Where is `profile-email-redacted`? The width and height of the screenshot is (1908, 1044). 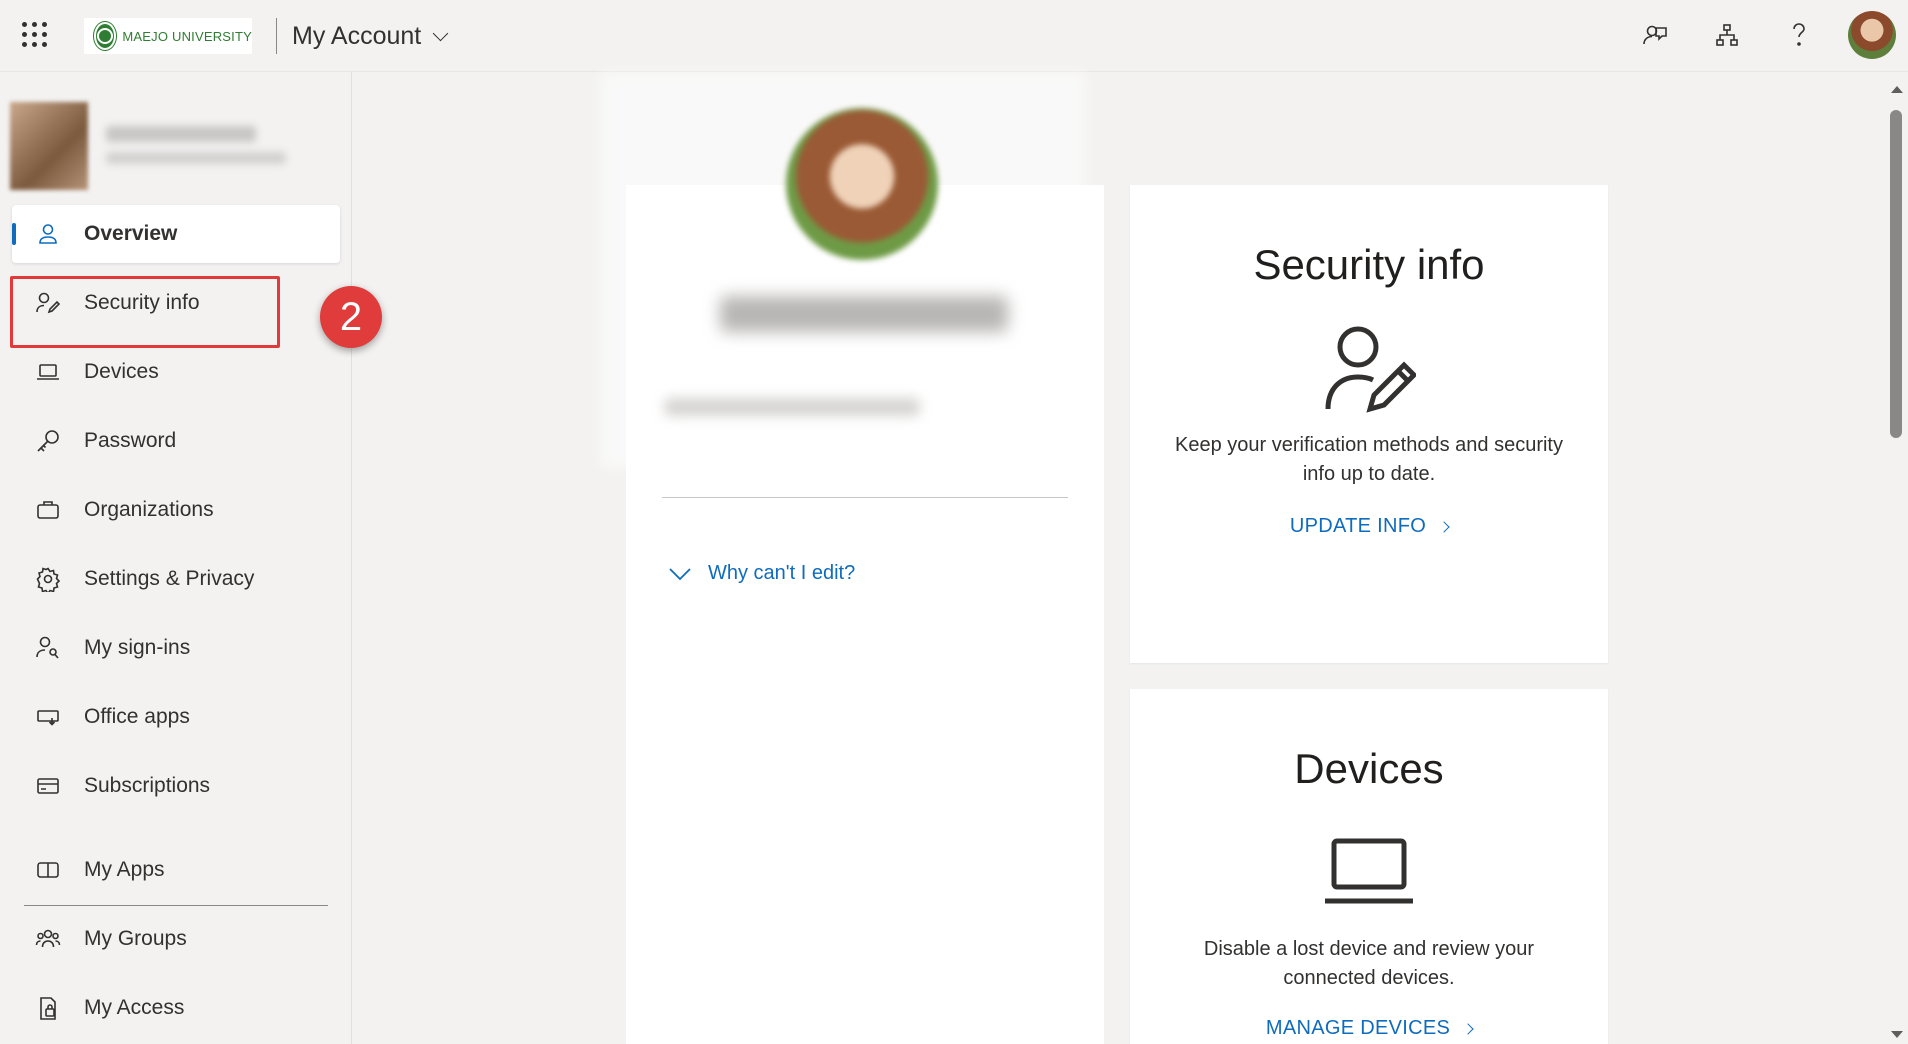
profile-email-redacted is located at coordinates (792, 407).